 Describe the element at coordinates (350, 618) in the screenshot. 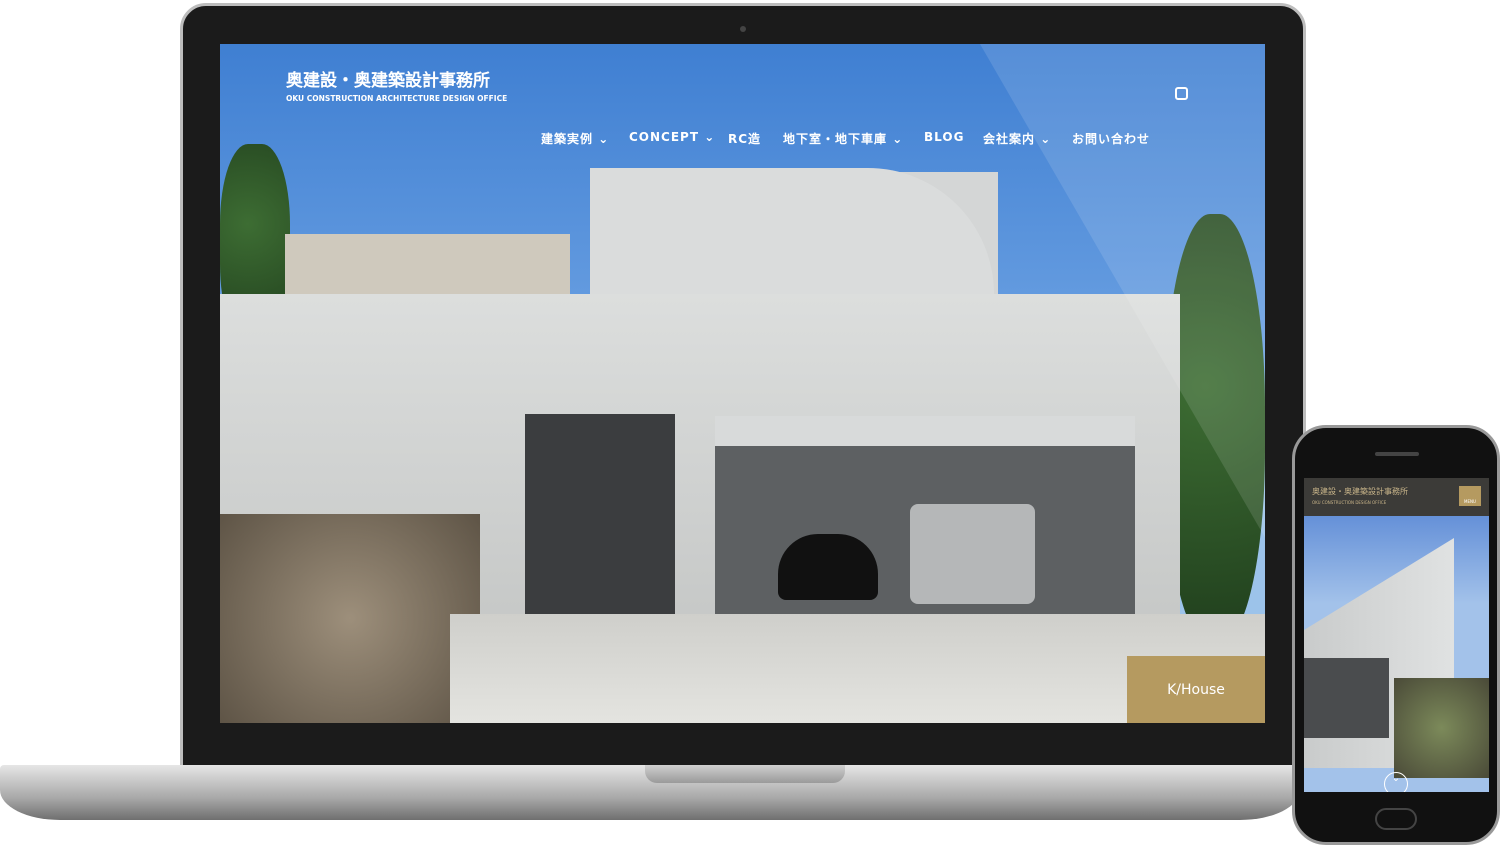

I see `rock-garden` at that location.